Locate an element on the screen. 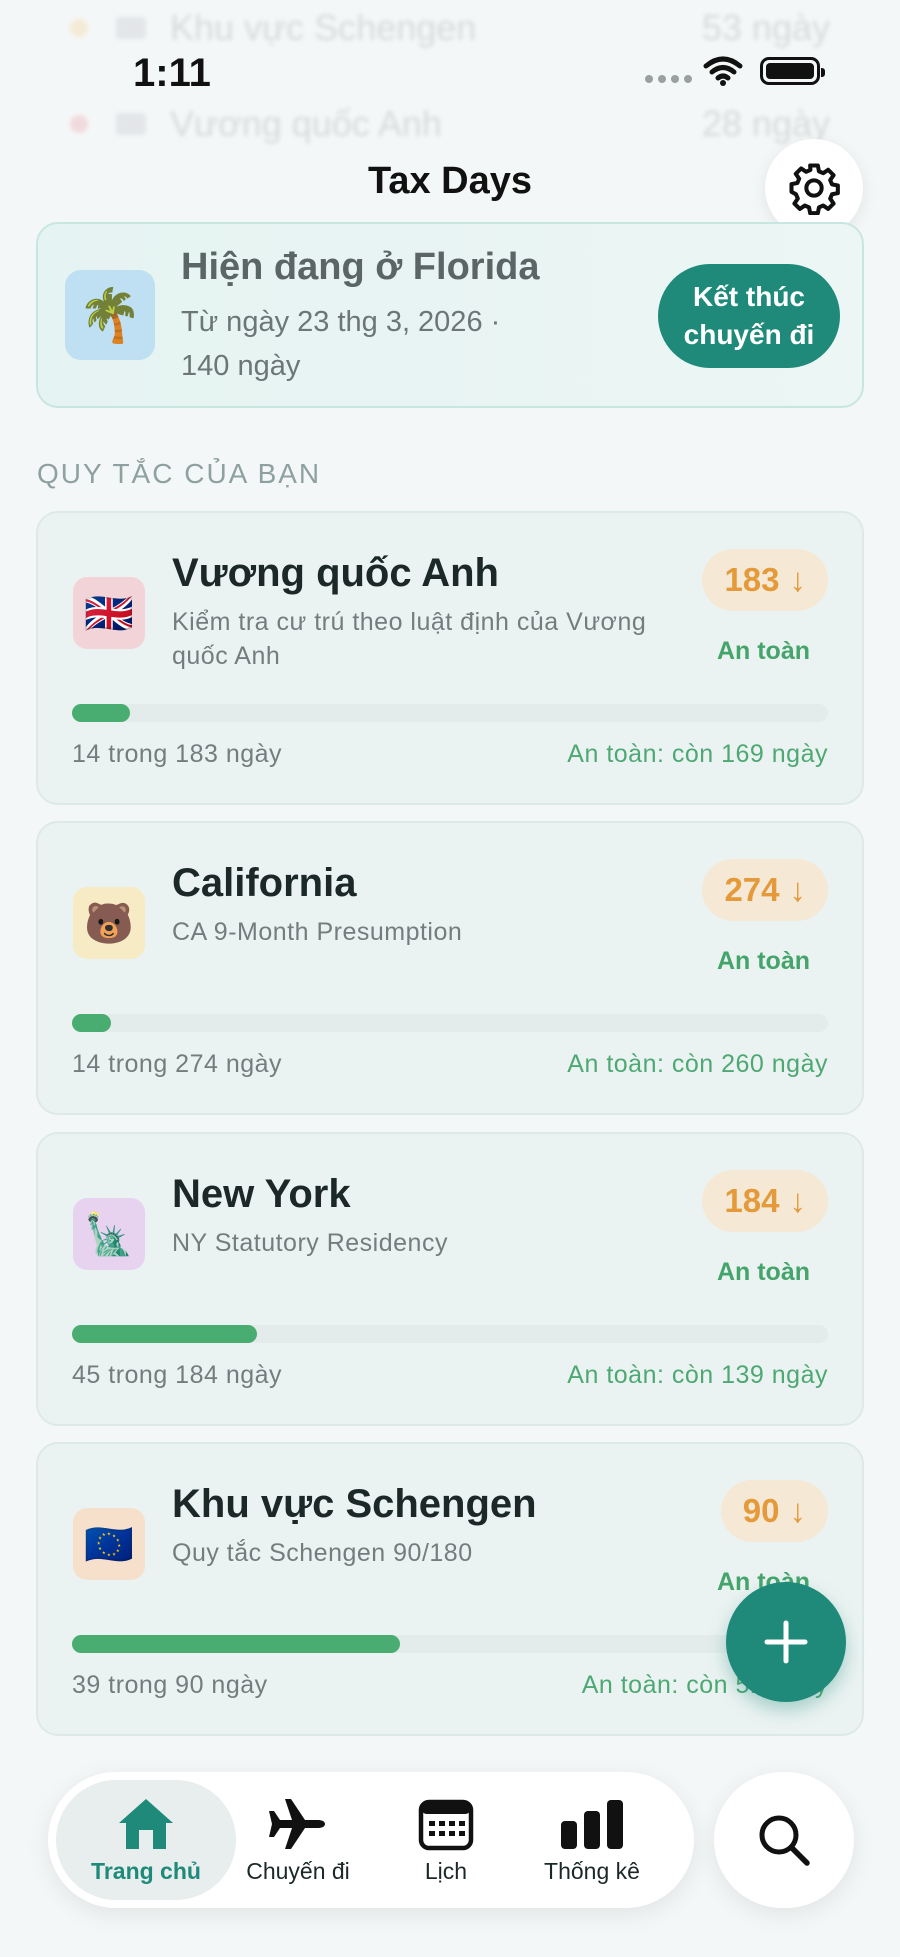  rule-limit-badge: 183 ↓ is located at coordinates (765, 580).